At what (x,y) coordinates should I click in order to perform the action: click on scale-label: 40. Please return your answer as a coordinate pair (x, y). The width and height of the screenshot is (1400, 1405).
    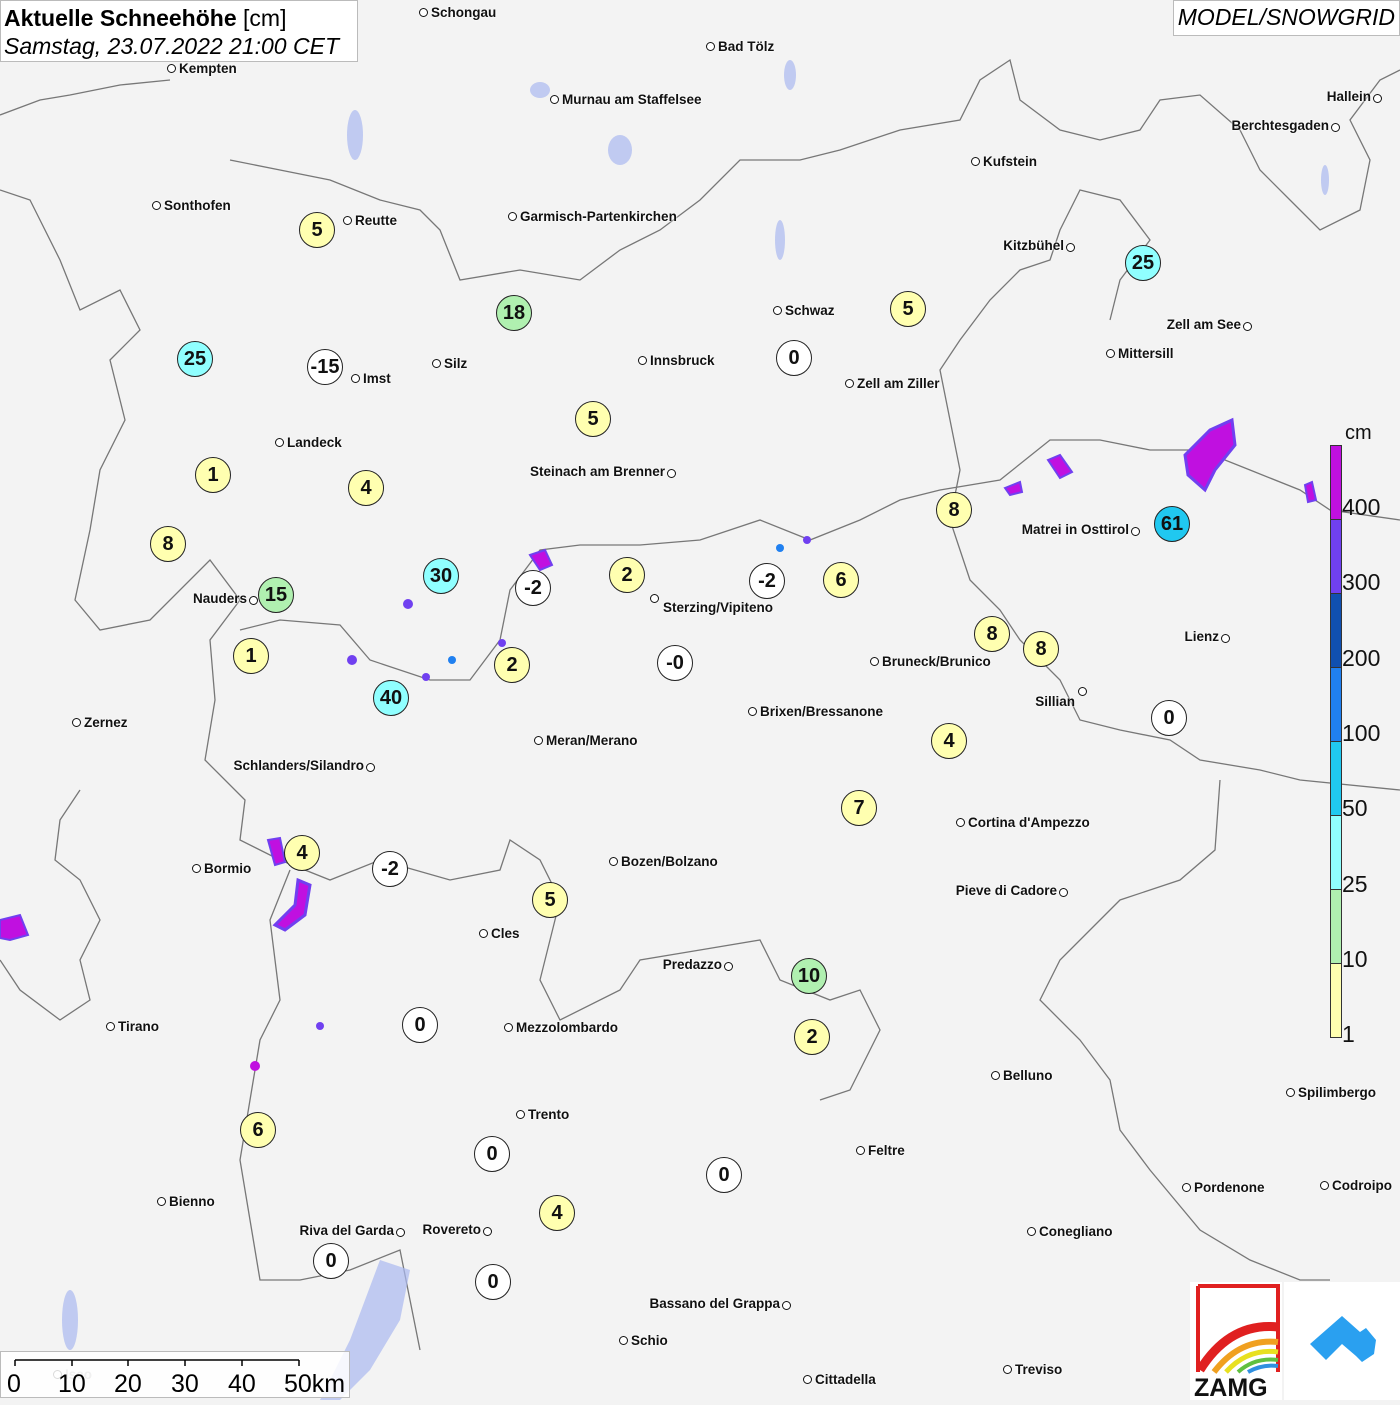
    Looking at the image, I should click on (242, 1384).